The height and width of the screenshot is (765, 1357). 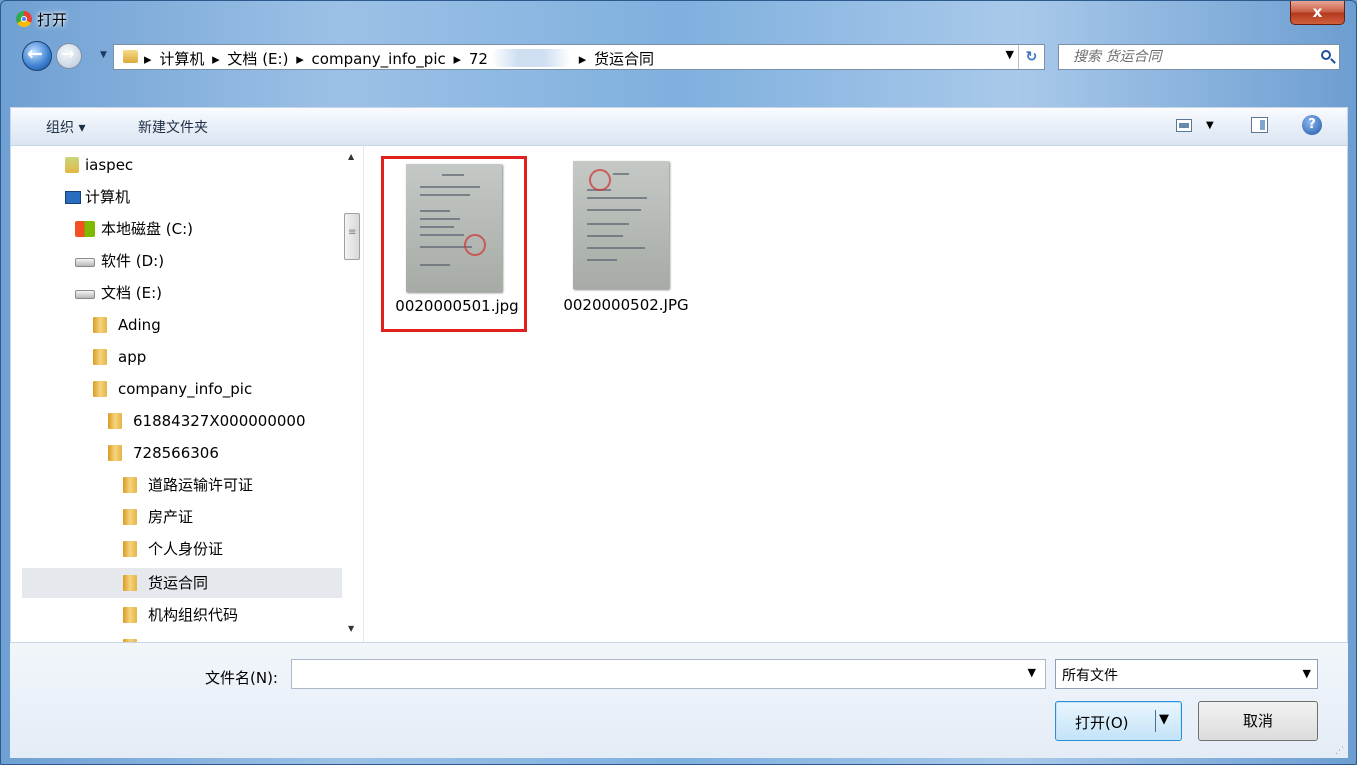 I want to click on command-bar: 组织 ▾ 新建文件夹 ▼ ?, so click(x=679, y=126).